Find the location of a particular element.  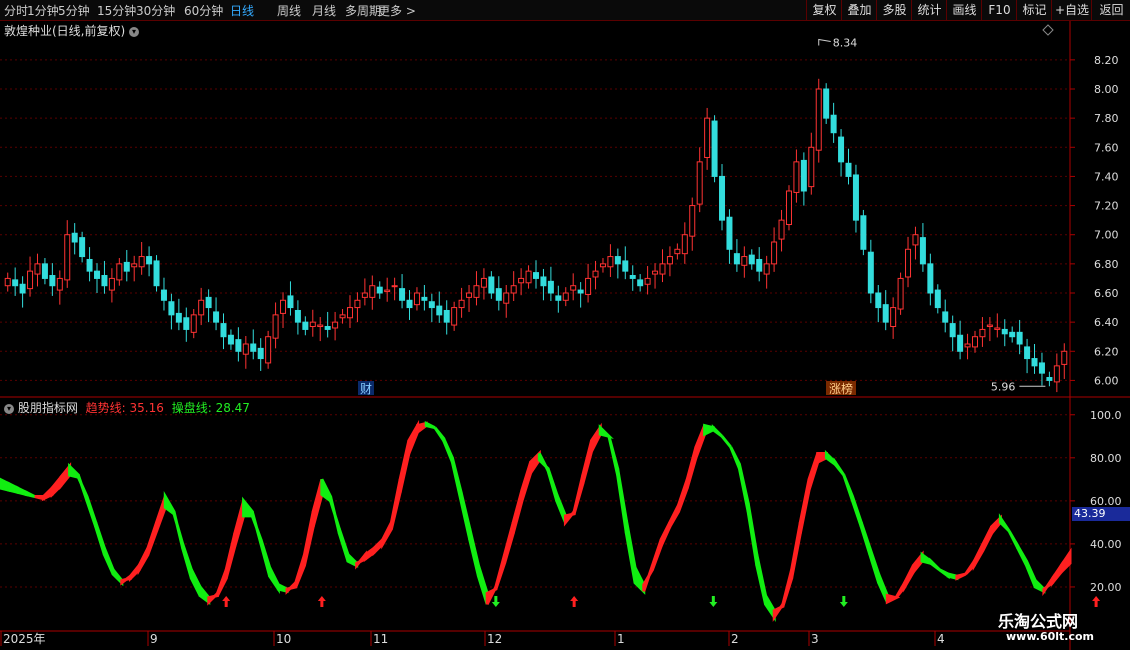

stock-title: 敦煌种业(日线,前复权) ▾ is located at coordinates (72, 30).